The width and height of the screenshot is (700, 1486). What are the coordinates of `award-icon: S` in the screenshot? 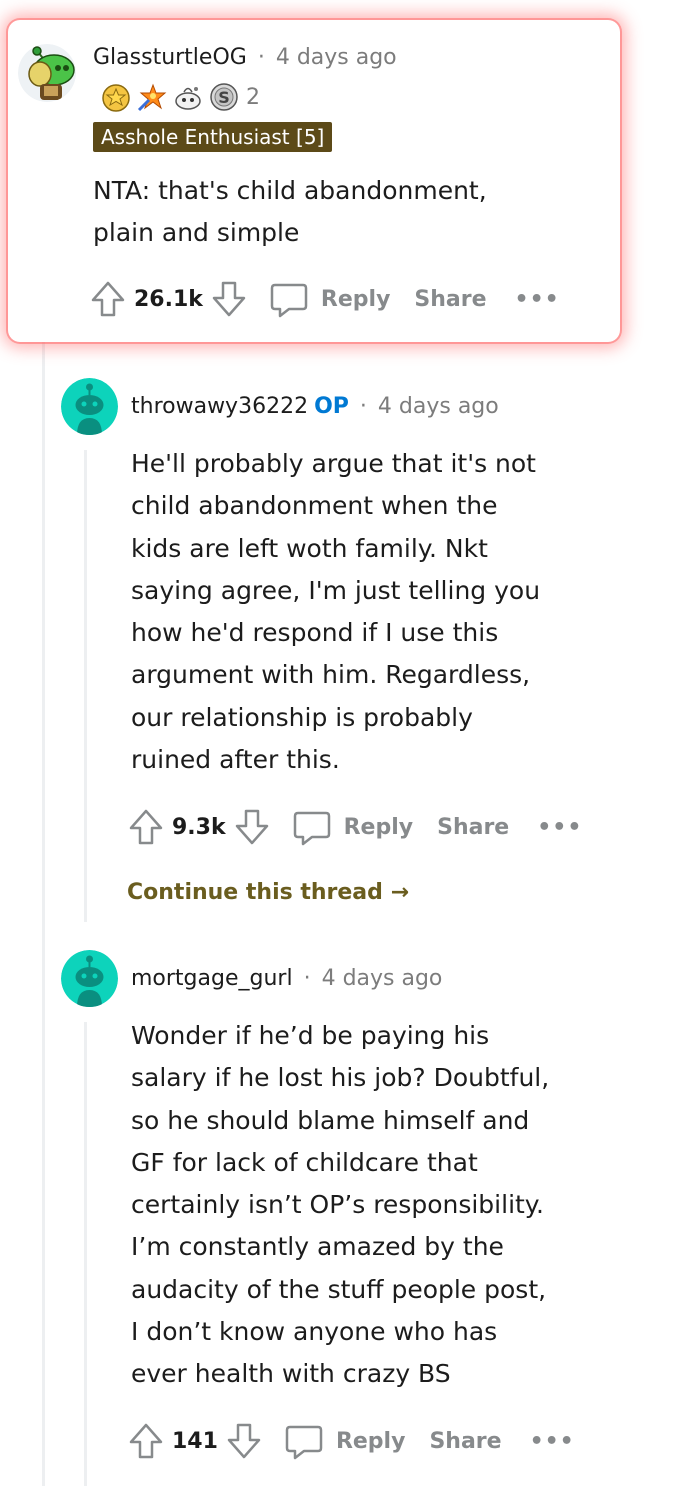 It's located at (224, 97).